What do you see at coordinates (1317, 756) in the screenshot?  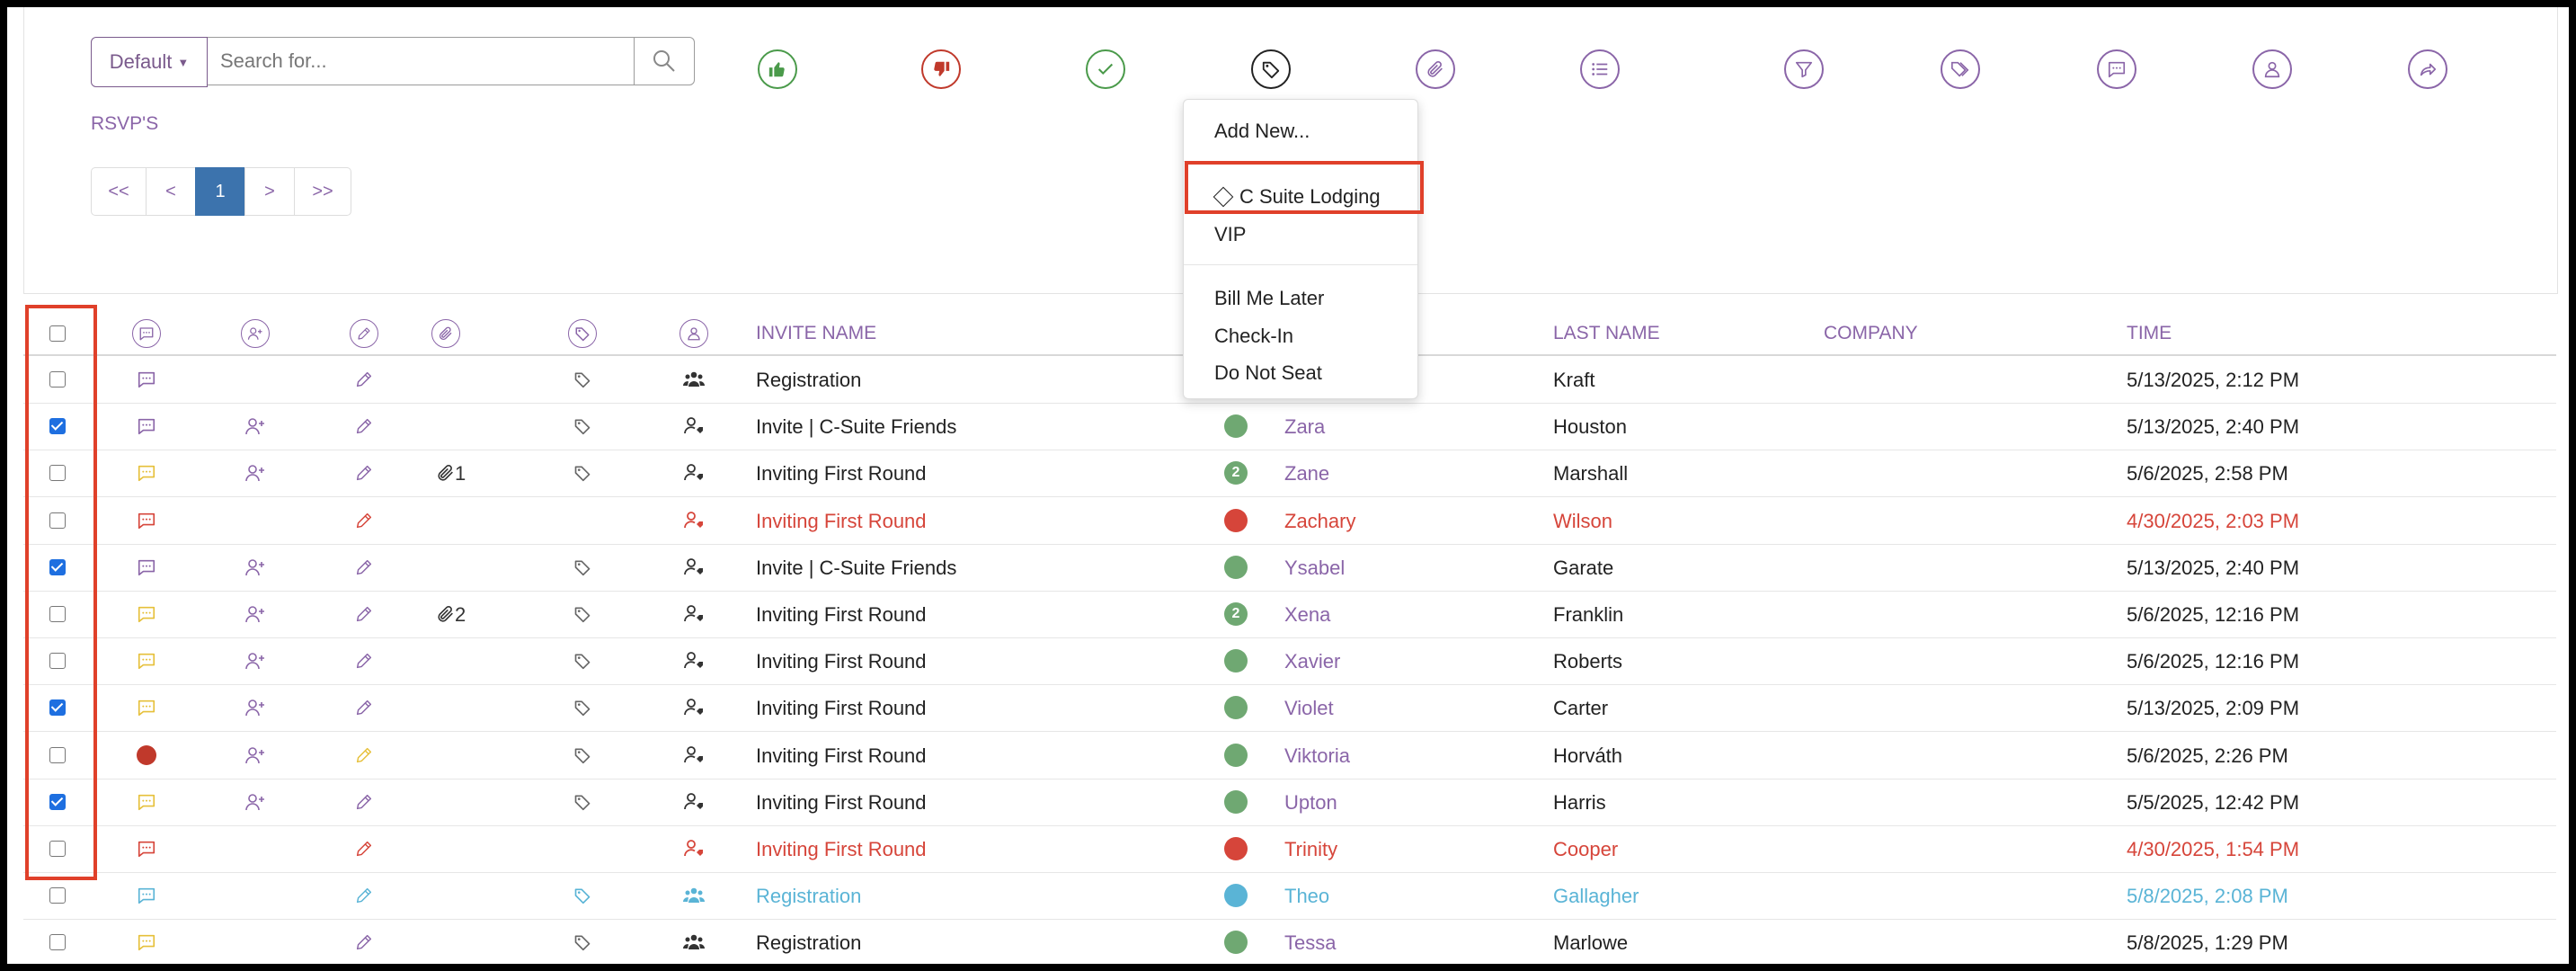 I see `first-name-link: Viktoria` at bounding box center [1317, 756].